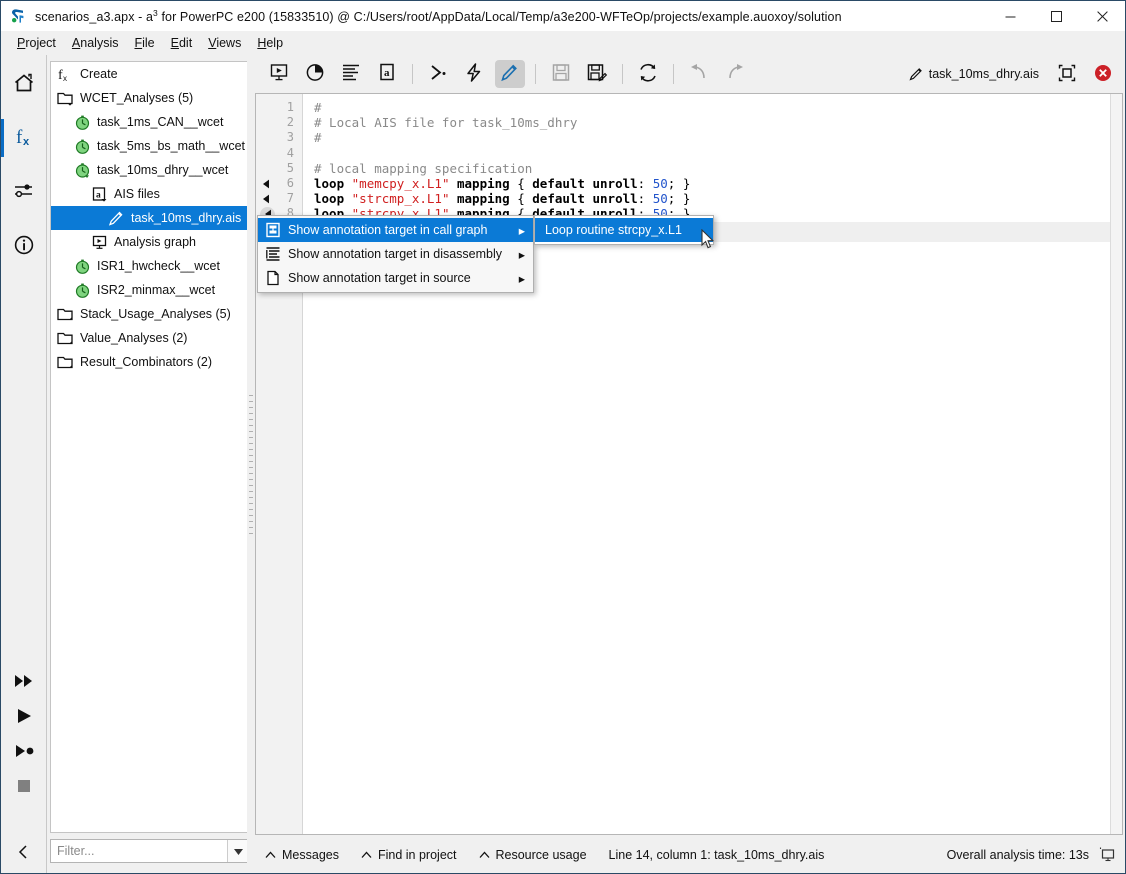 The height and width of the screenshot is (874, 1126). Describe the element at coordinates (24, 852) in the screenshot. I see `rail-item-collapse` at that location.